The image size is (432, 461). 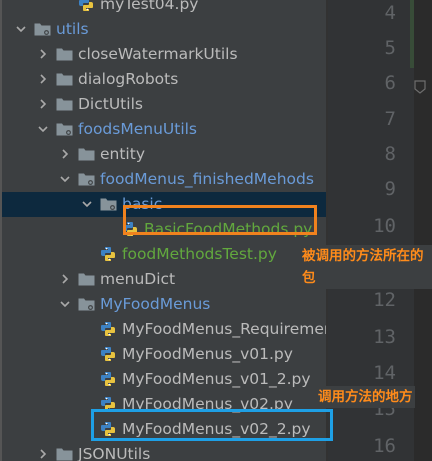 What do you see at coordinates (138, 129) in the screenshot?
I see `tree-item-label: foodsMenuUtils` at bounding box center [138, 129].